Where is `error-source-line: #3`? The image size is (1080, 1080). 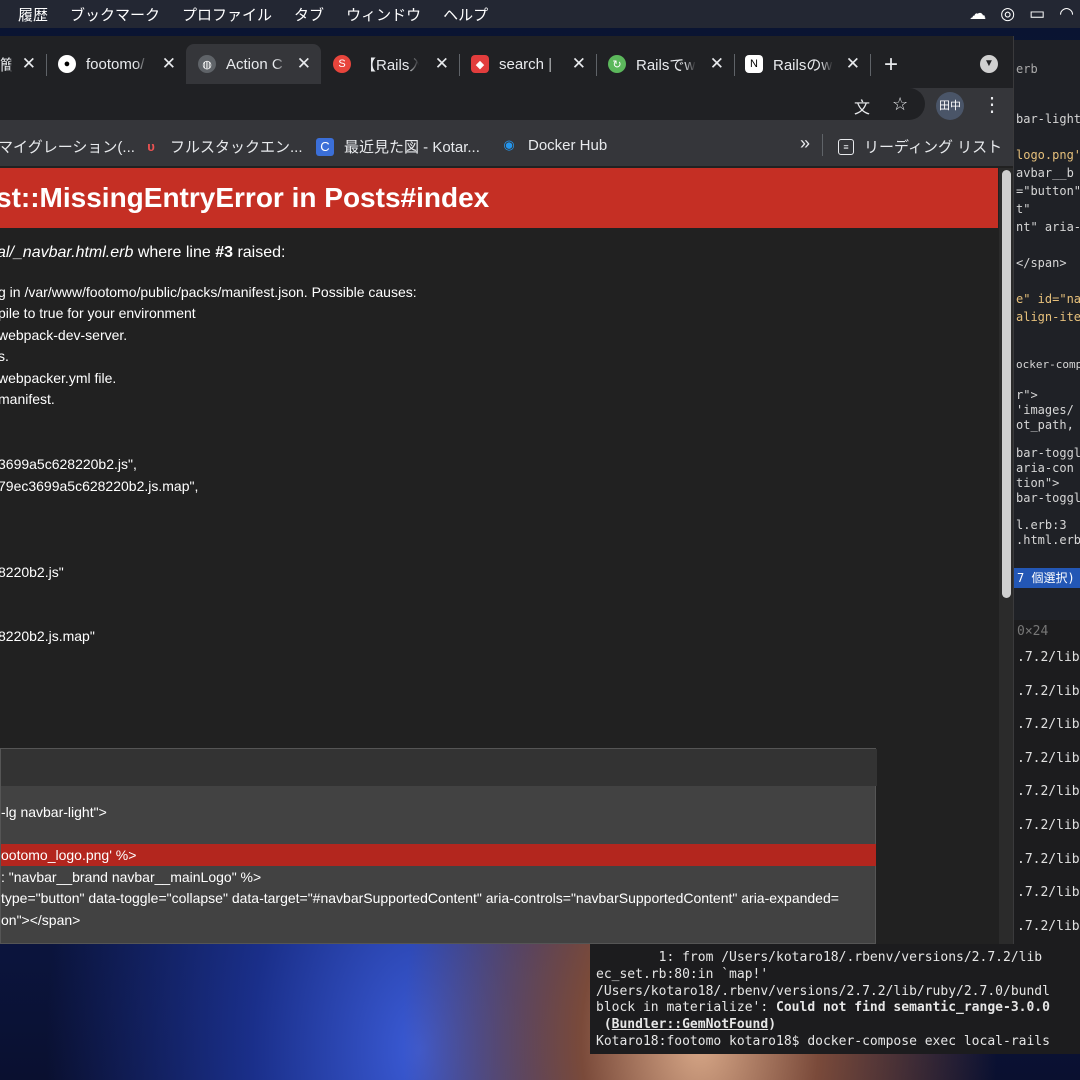 error-source-line: #3 is located at coordinates (224, 252).